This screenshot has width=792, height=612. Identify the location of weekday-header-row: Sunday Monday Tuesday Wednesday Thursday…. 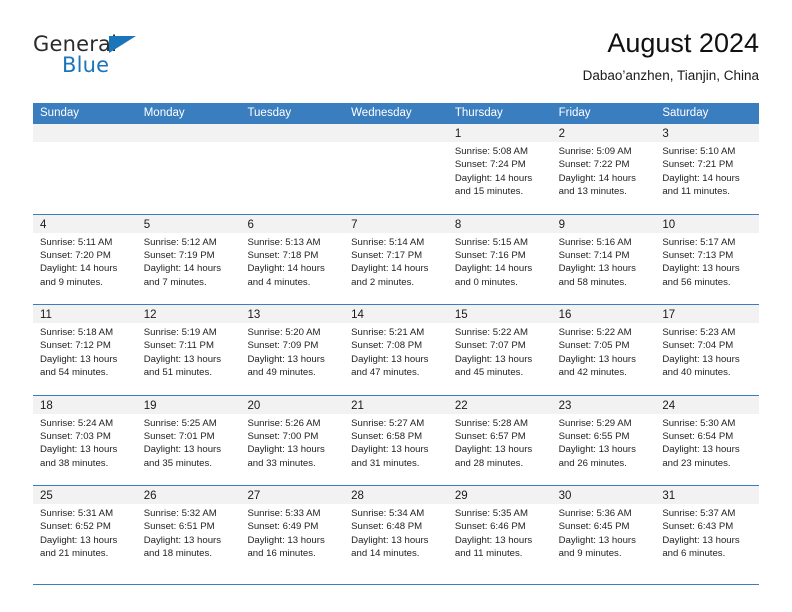
(396, 113).